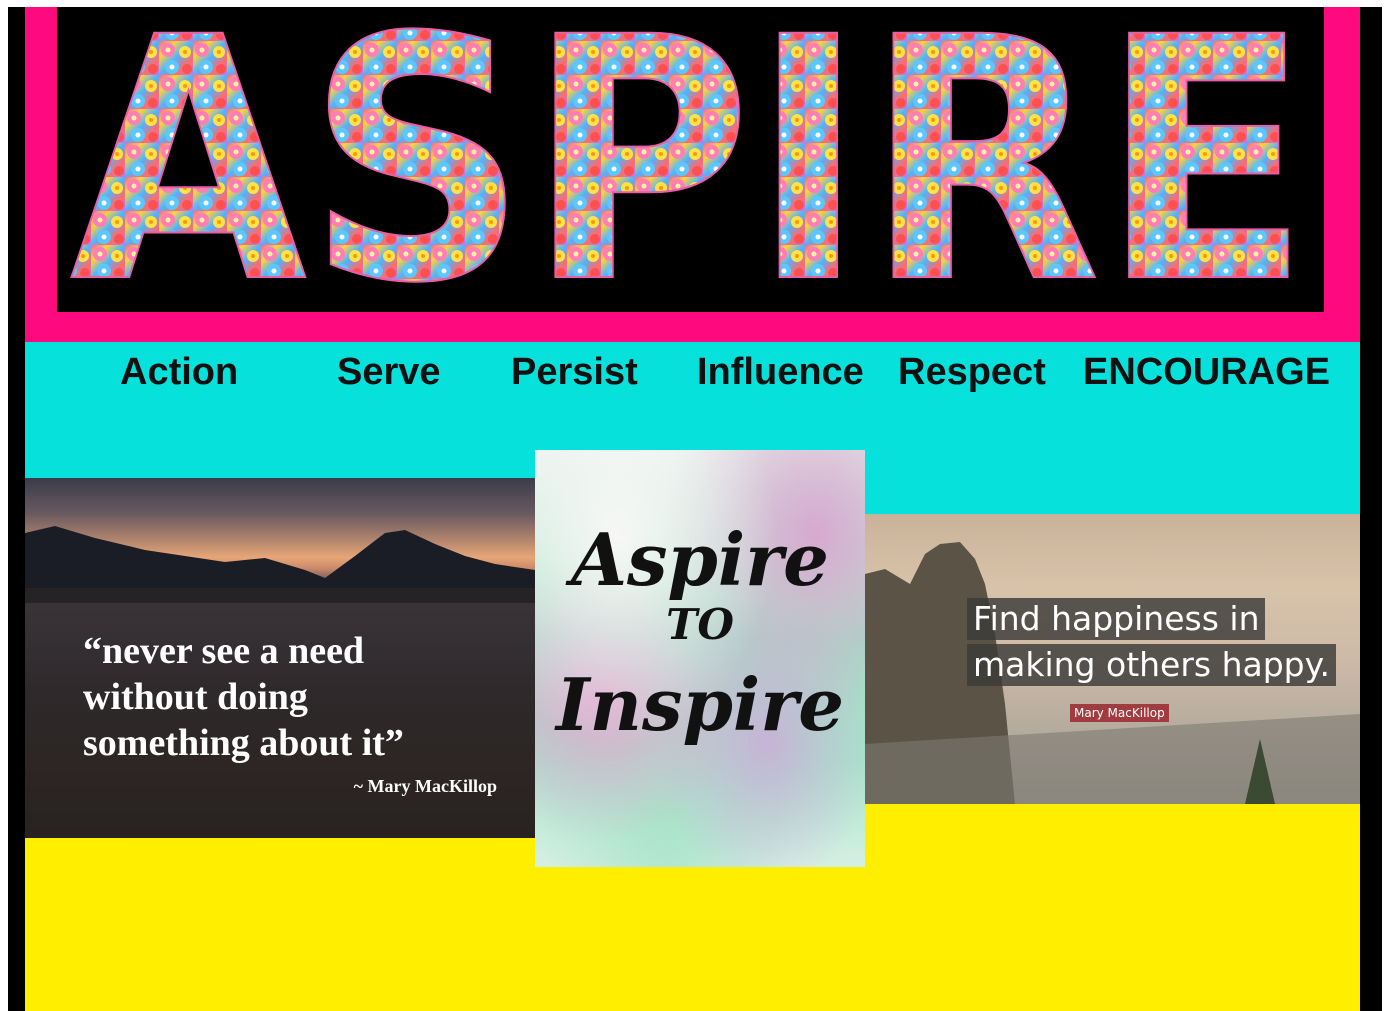 The height and width of the screenshot is (1011, 1389). What do you see at coordinates (195, 697) in the screenshot?
I see `quote-line: without doing` at bounding box center [195, 697].